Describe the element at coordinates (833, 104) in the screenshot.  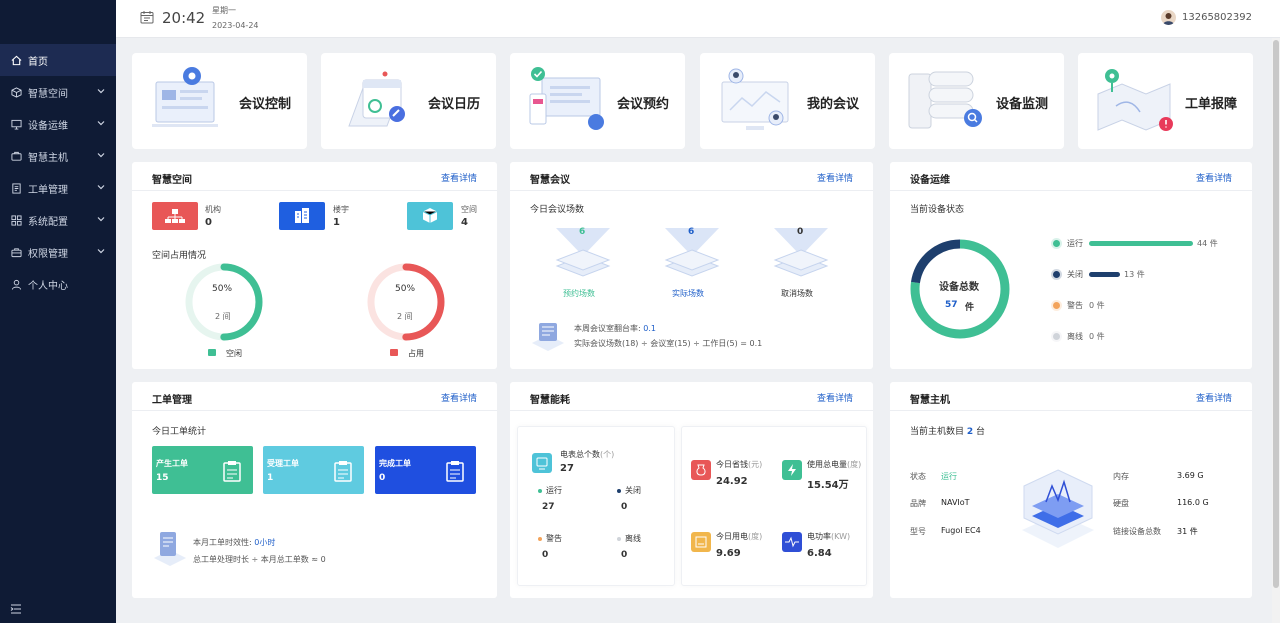
I see `tile-label: 我的会议` at that location.